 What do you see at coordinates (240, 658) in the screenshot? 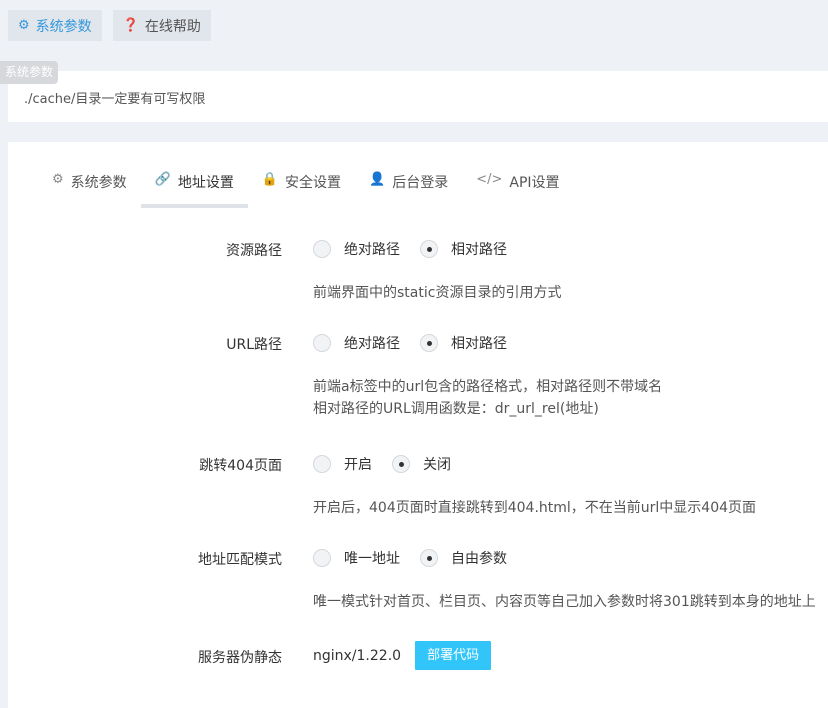
I see `server-rewrite-label: 服务器伪静态` at bounding box center [240, 658].